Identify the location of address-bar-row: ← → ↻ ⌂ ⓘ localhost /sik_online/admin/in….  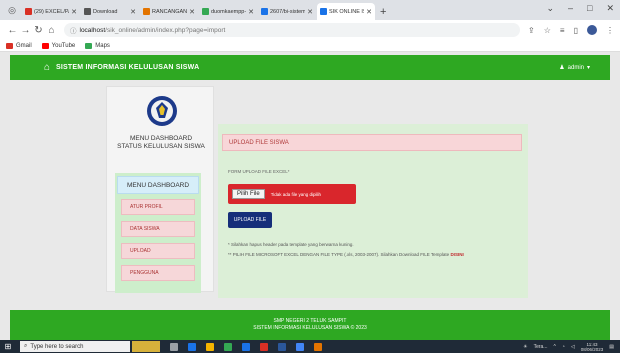
(310, 30).